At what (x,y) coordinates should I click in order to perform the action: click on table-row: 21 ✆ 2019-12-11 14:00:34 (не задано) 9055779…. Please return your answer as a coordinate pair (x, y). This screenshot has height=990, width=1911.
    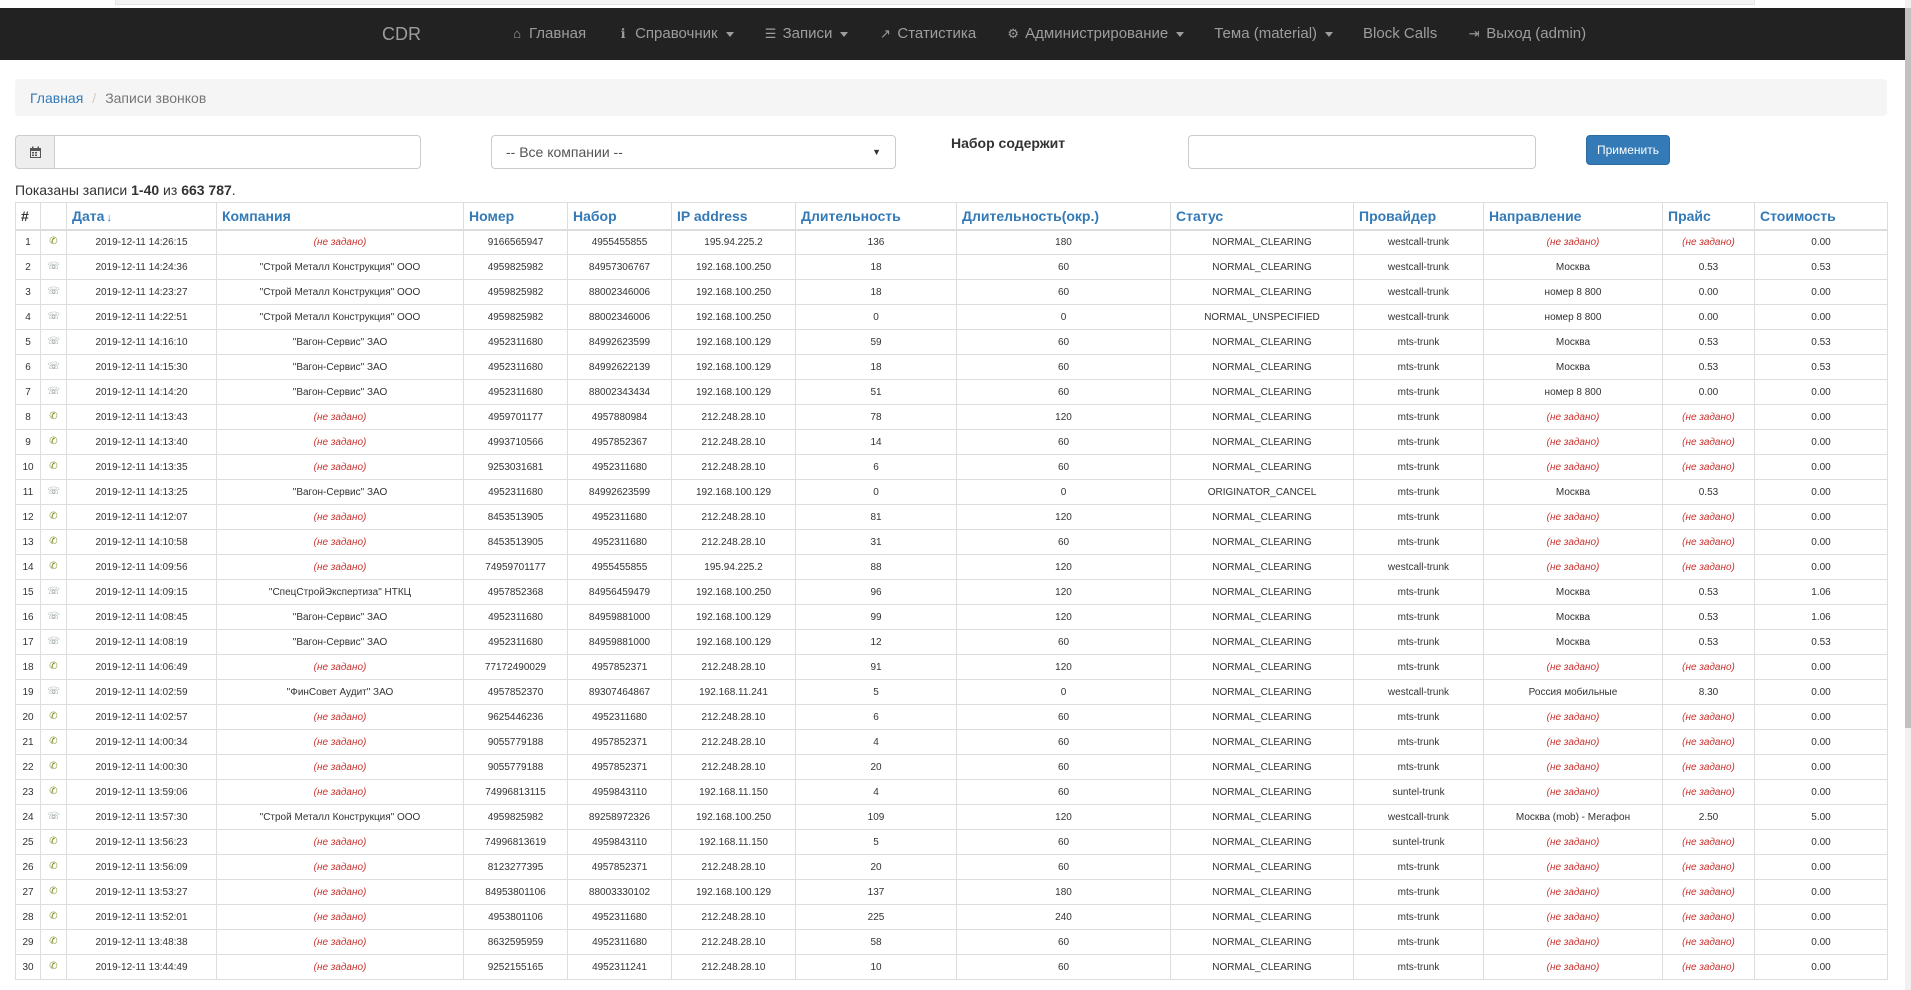
    Looking at the image, I should click on (951, 742).